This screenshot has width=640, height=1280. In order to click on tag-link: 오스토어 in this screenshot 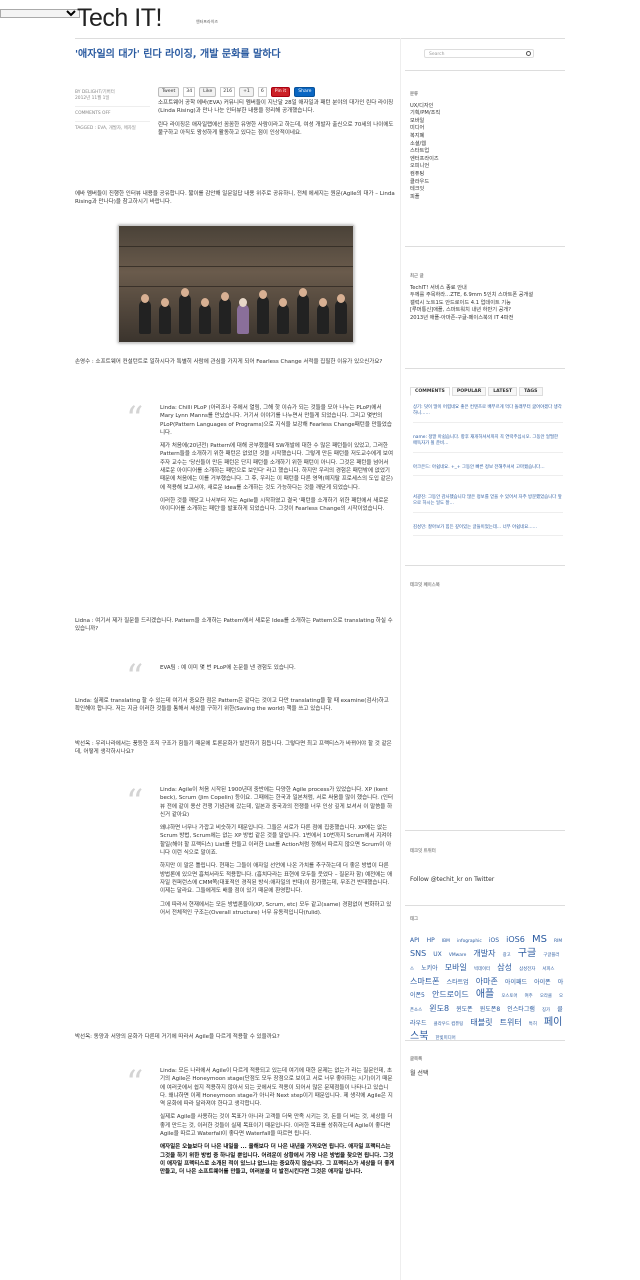, I will do `click(509, 996)`.